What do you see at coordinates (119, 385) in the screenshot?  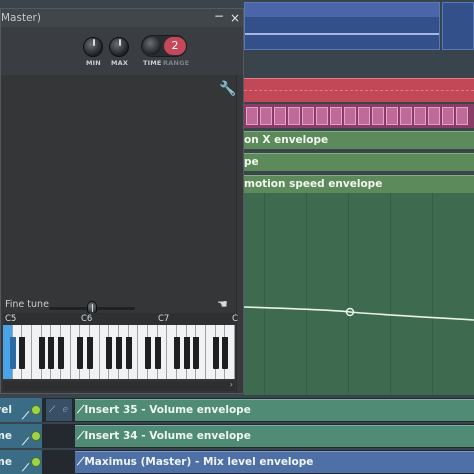 I see `keyboard-scrollbar: ›` at bounding box center [119, 385].